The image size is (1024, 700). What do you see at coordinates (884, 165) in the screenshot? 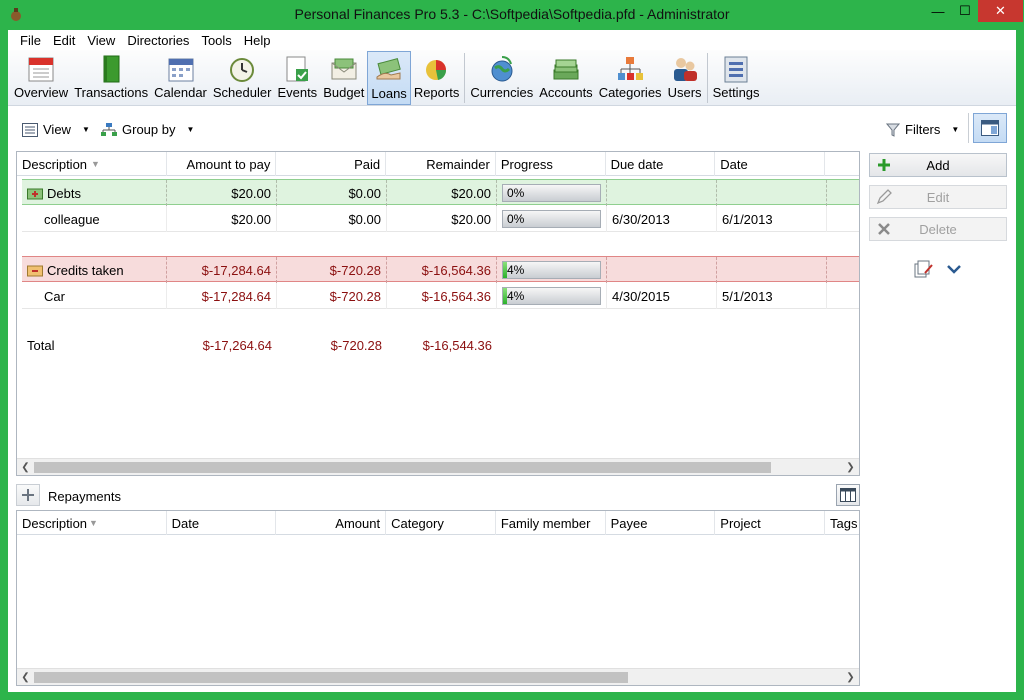
I see `plus-icon` at bounding box center [884, 165].